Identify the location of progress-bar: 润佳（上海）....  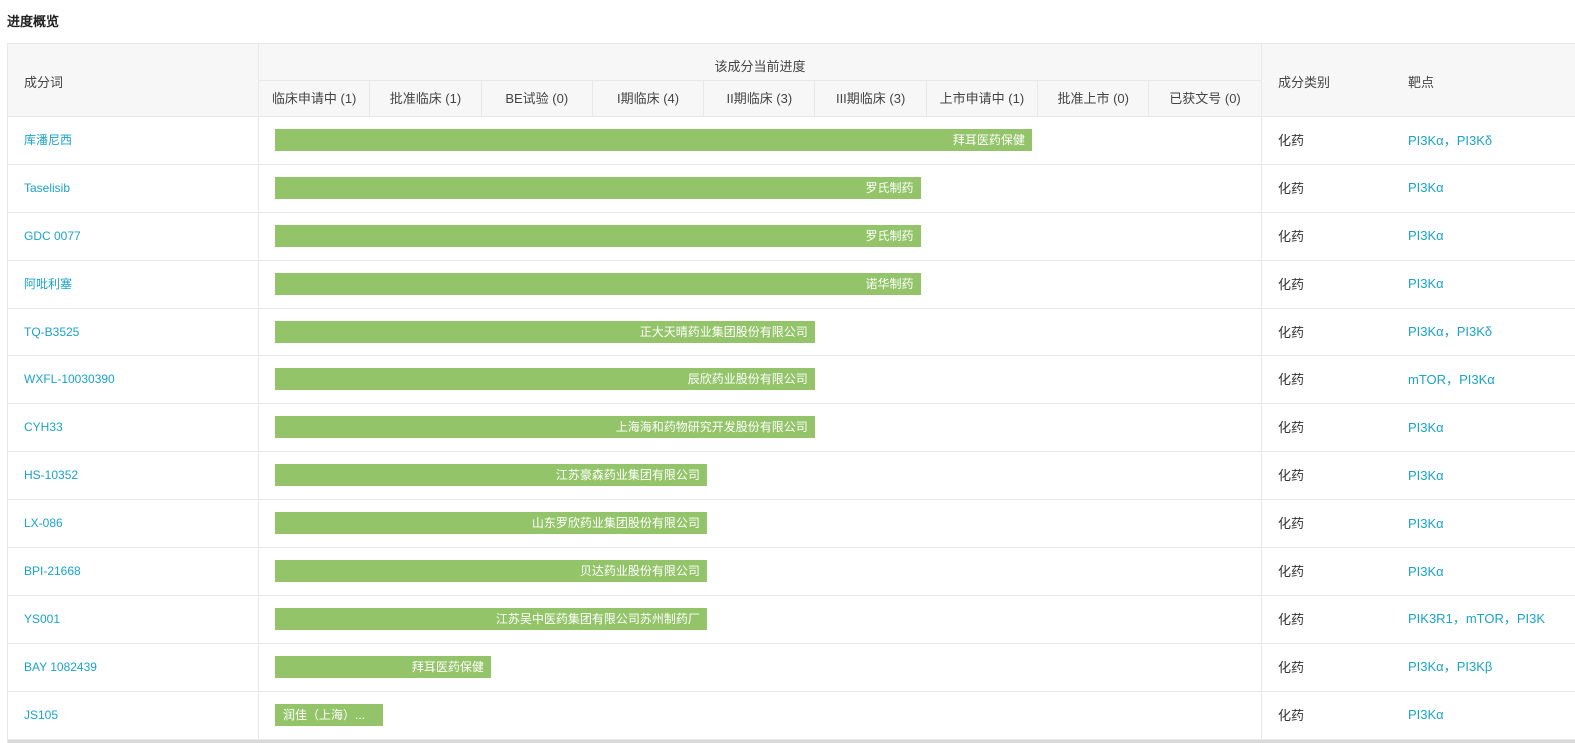
(329, 714).